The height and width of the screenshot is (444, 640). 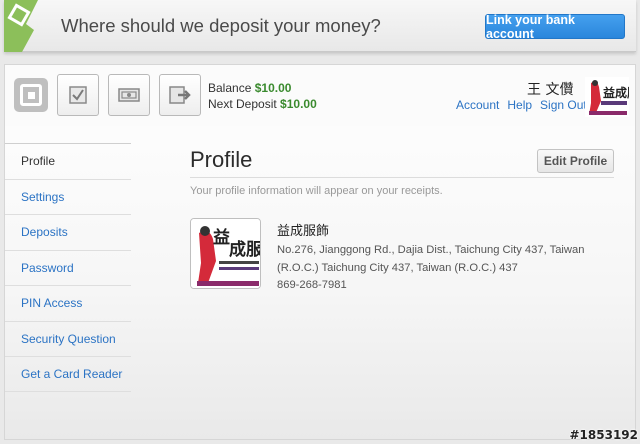 I want to click on svg-text: 成服, so click(x=245, y=249).